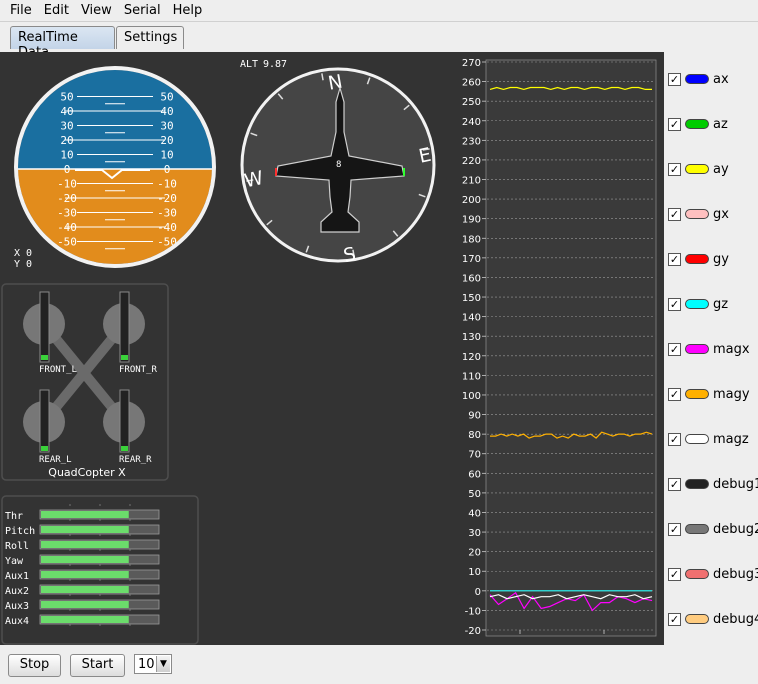  I want to click on label-rear-right: REAR_R, so click(135, 460).